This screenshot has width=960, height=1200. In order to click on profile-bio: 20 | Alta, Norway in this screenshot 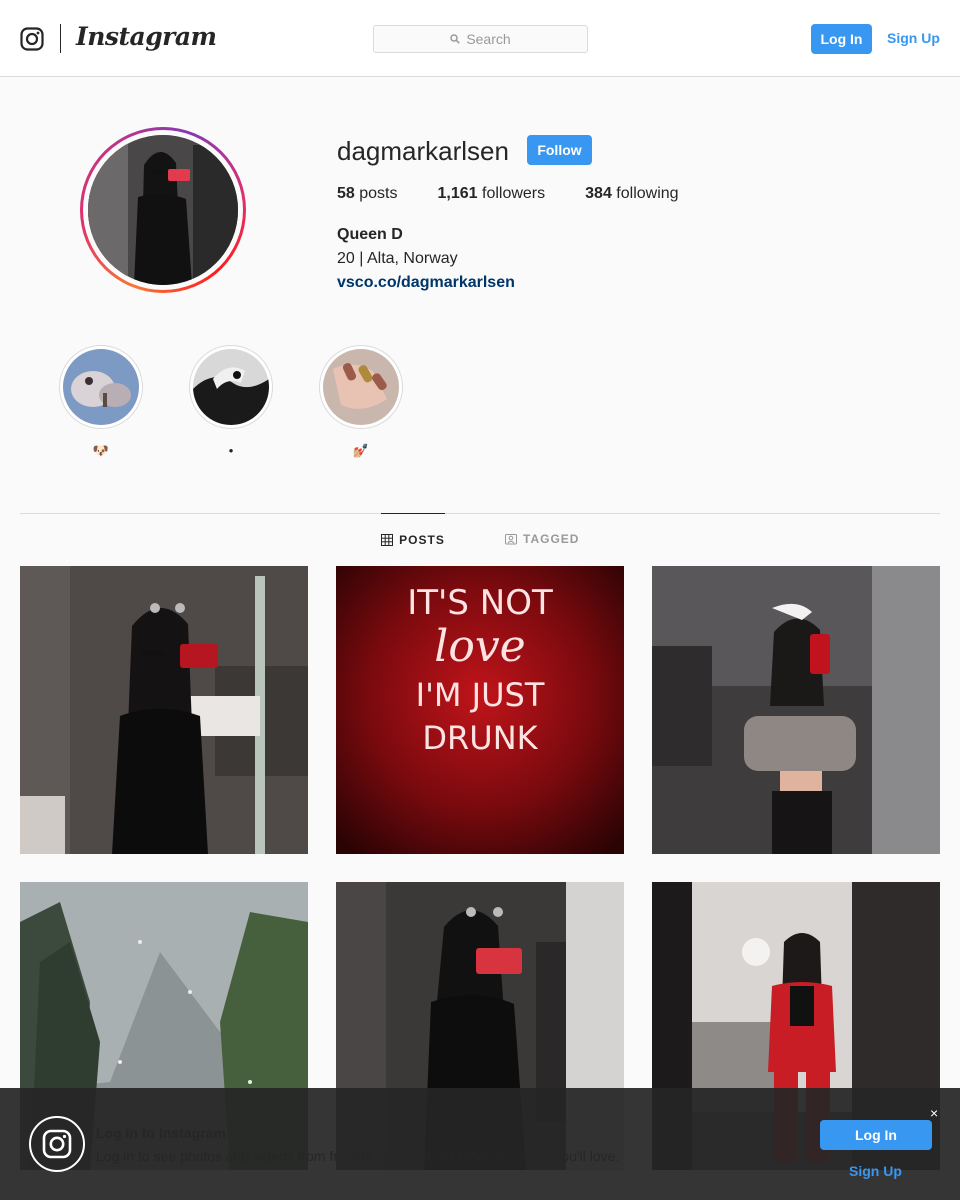, I will do `click(397, 258)`.